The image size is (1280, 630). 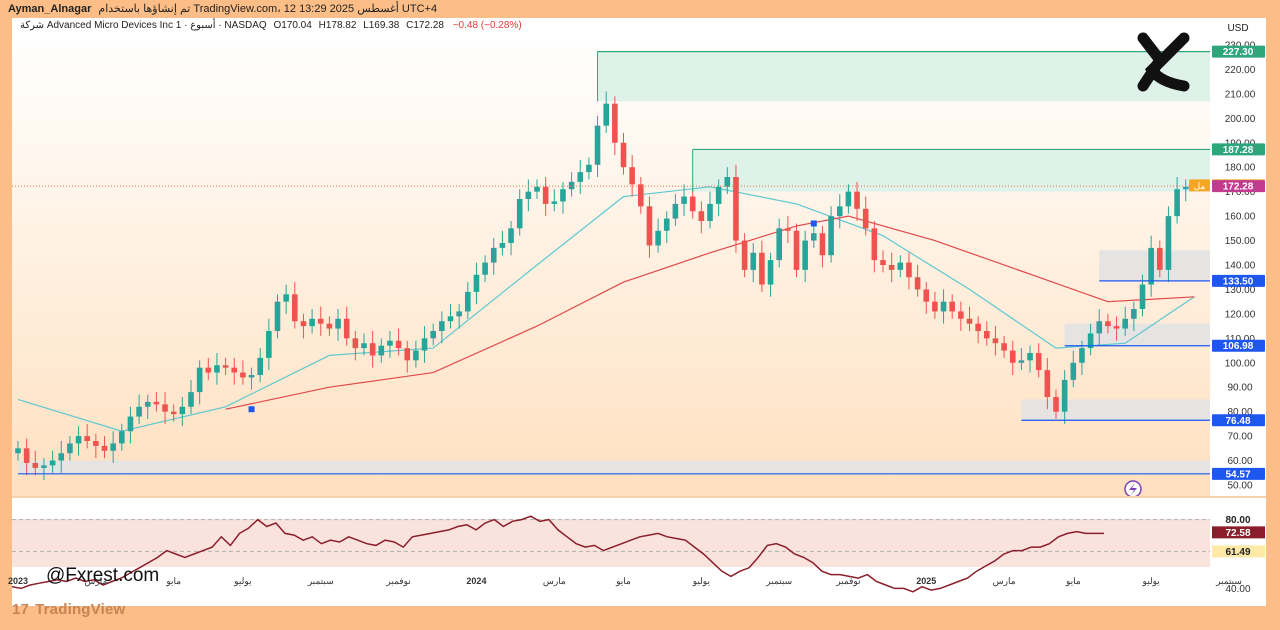 What do you see at coordinates (18, 581) in the screenshot?
I see `x-tick-label: 2023` at bounding box center [18, 581].